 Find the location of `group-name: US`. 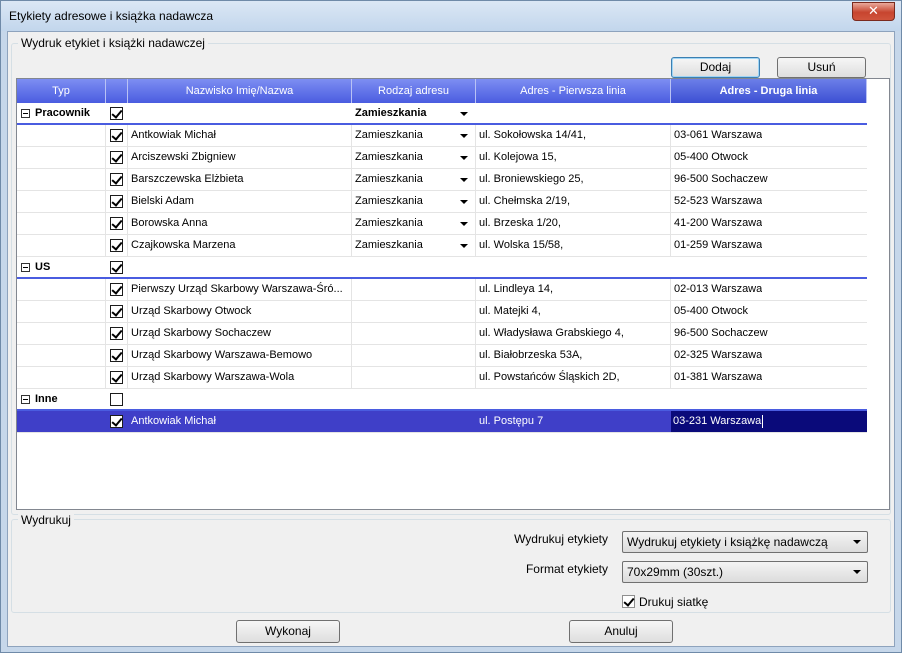

group-name: US is located at coordinates (43, 267).